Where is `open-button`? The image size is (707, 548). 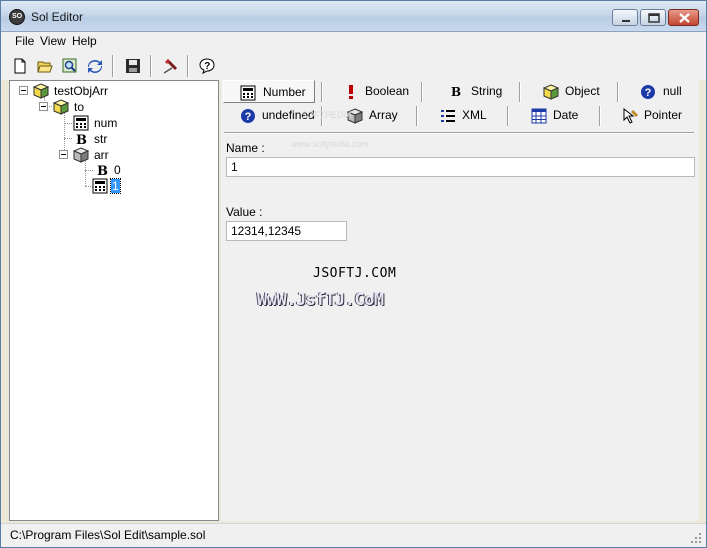 open-button is located at coordinates (45, 66).